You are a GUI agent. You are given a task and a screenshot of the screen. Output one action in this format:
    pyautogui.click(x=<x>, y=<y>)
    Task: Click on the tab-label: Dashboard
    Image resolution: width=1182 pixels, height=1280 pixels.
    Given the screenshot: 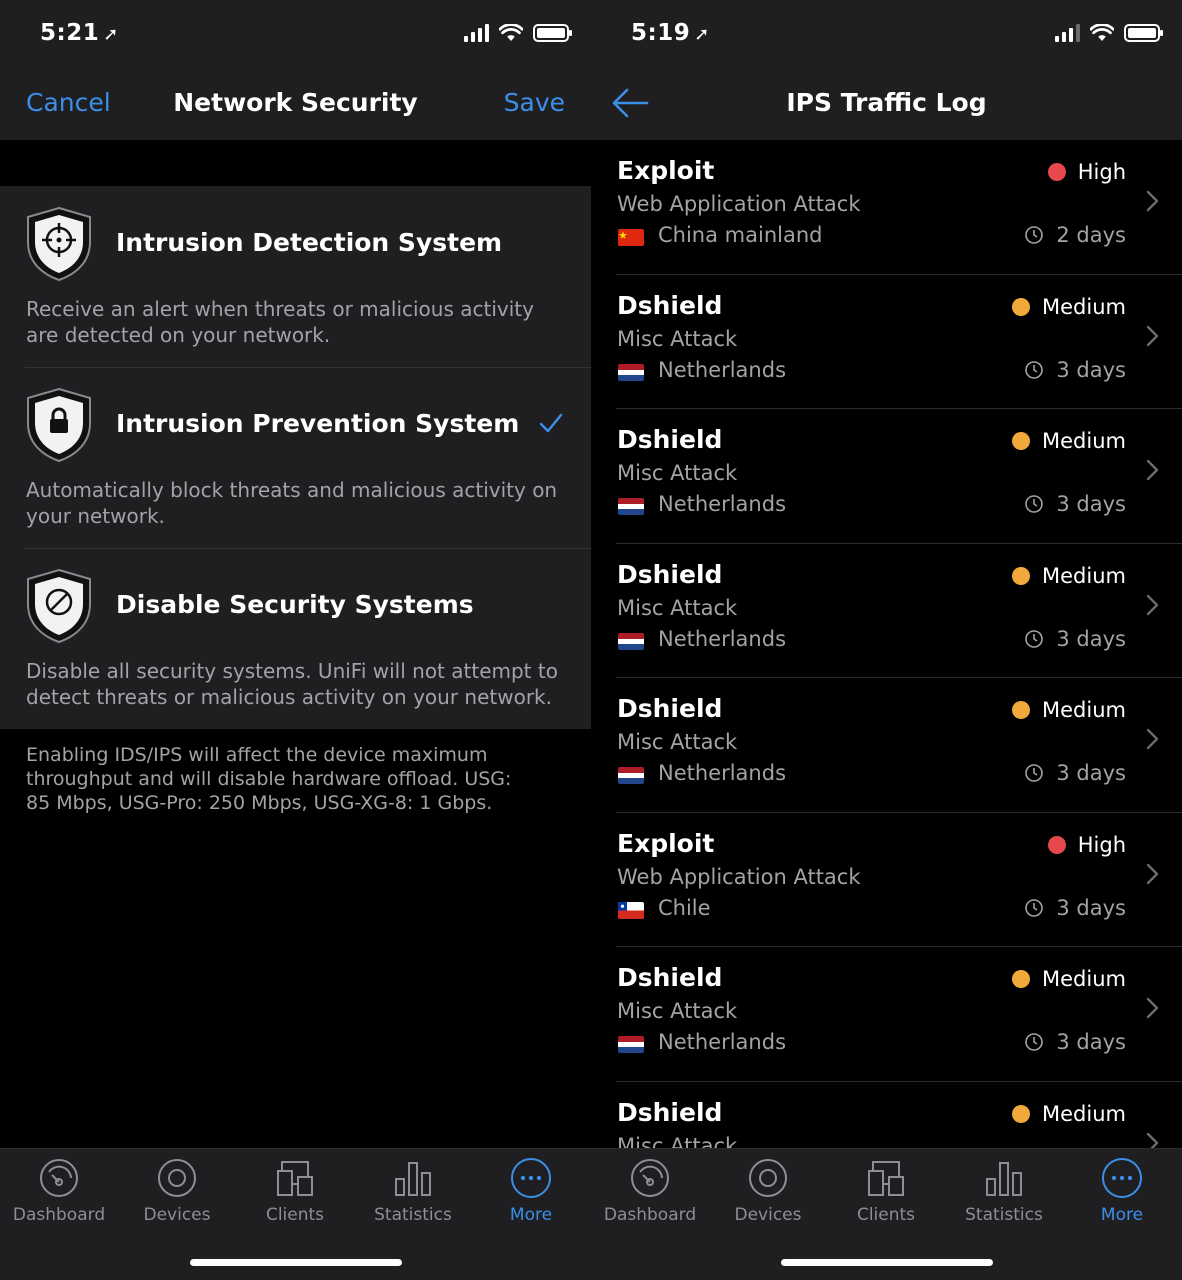 What is the action you would take?
    pyautogui.click(x=650, y=1215)
    